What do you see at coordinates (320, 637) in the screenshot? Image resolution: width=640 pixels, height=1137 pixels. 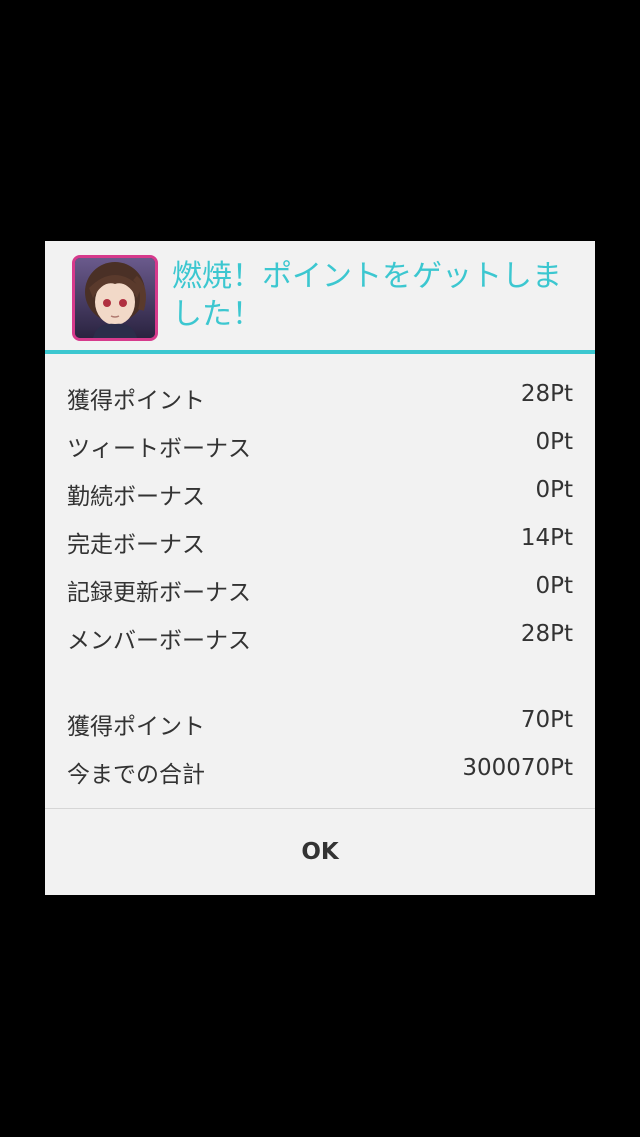 I see `list-item: メンバーボーナス 28Pt` at bounding box center [320, 637].